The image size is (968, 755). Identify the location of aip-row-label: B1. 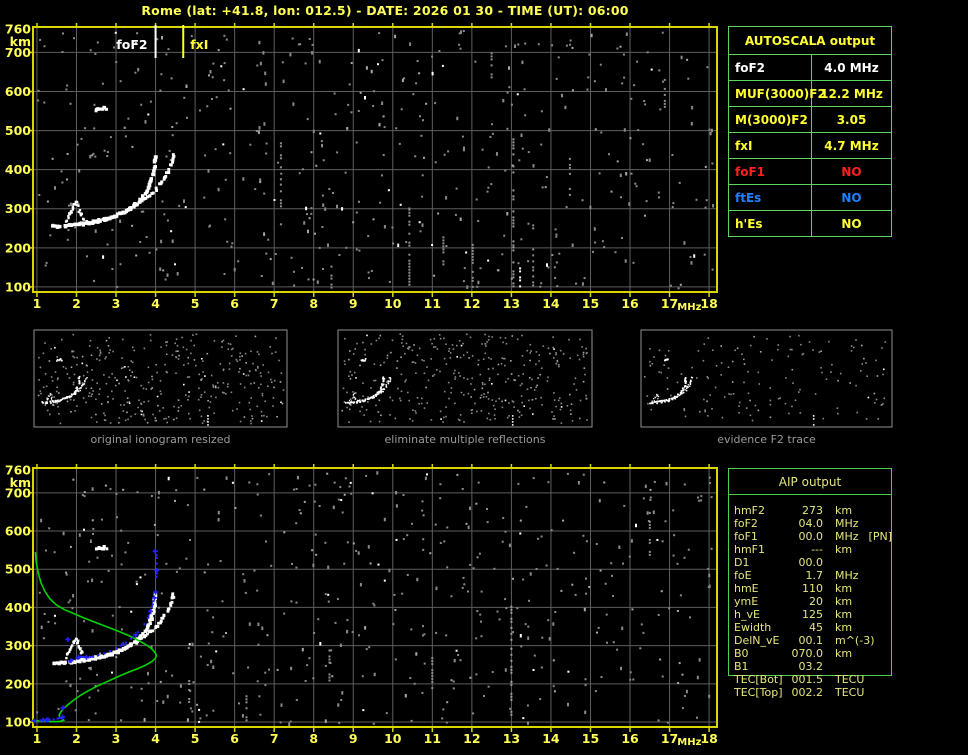
(741, 666).